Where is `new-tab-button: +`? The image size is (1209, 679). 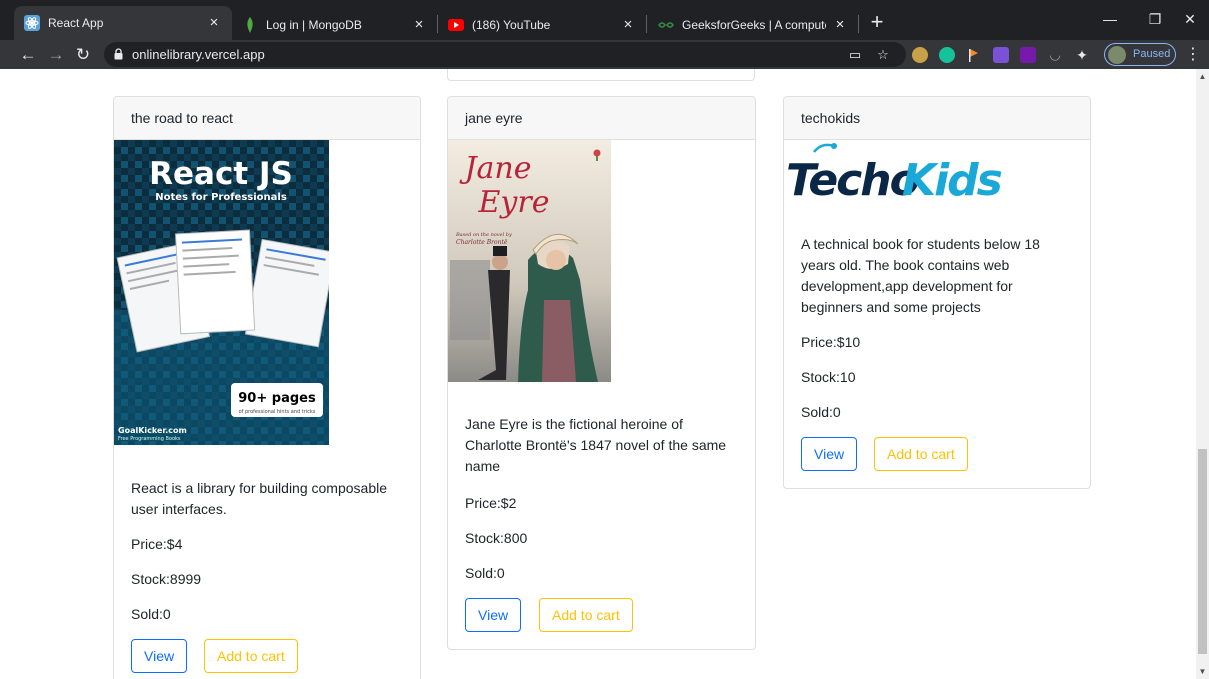
new-tab-button: + is located at coordinates (877, 22).